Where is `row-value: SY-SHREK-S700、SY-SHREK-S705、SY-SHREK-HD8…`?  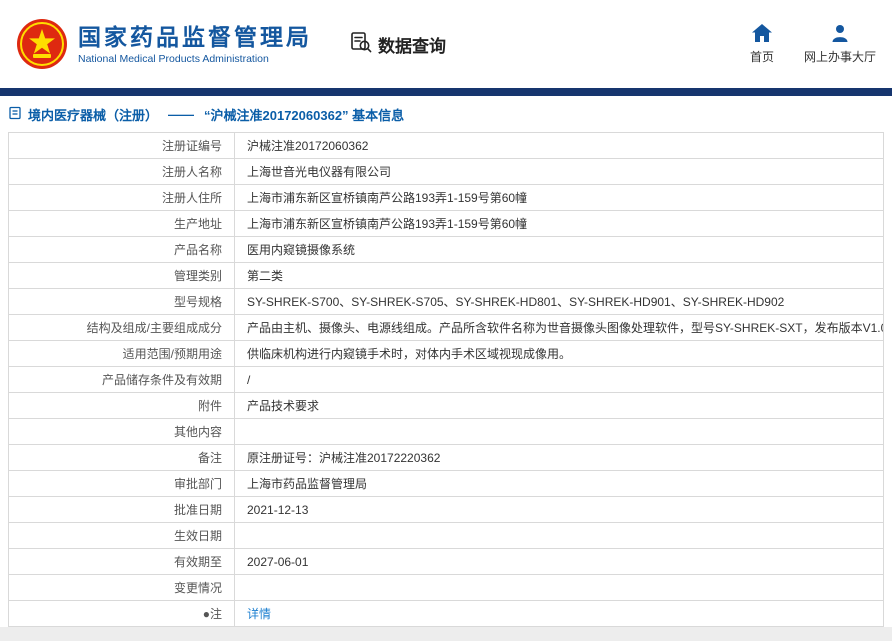 row-value: SY-SHREK-S700、SY-SHREK-S705、SY-SHREK-HD8… is located at coordinates (559, 301).